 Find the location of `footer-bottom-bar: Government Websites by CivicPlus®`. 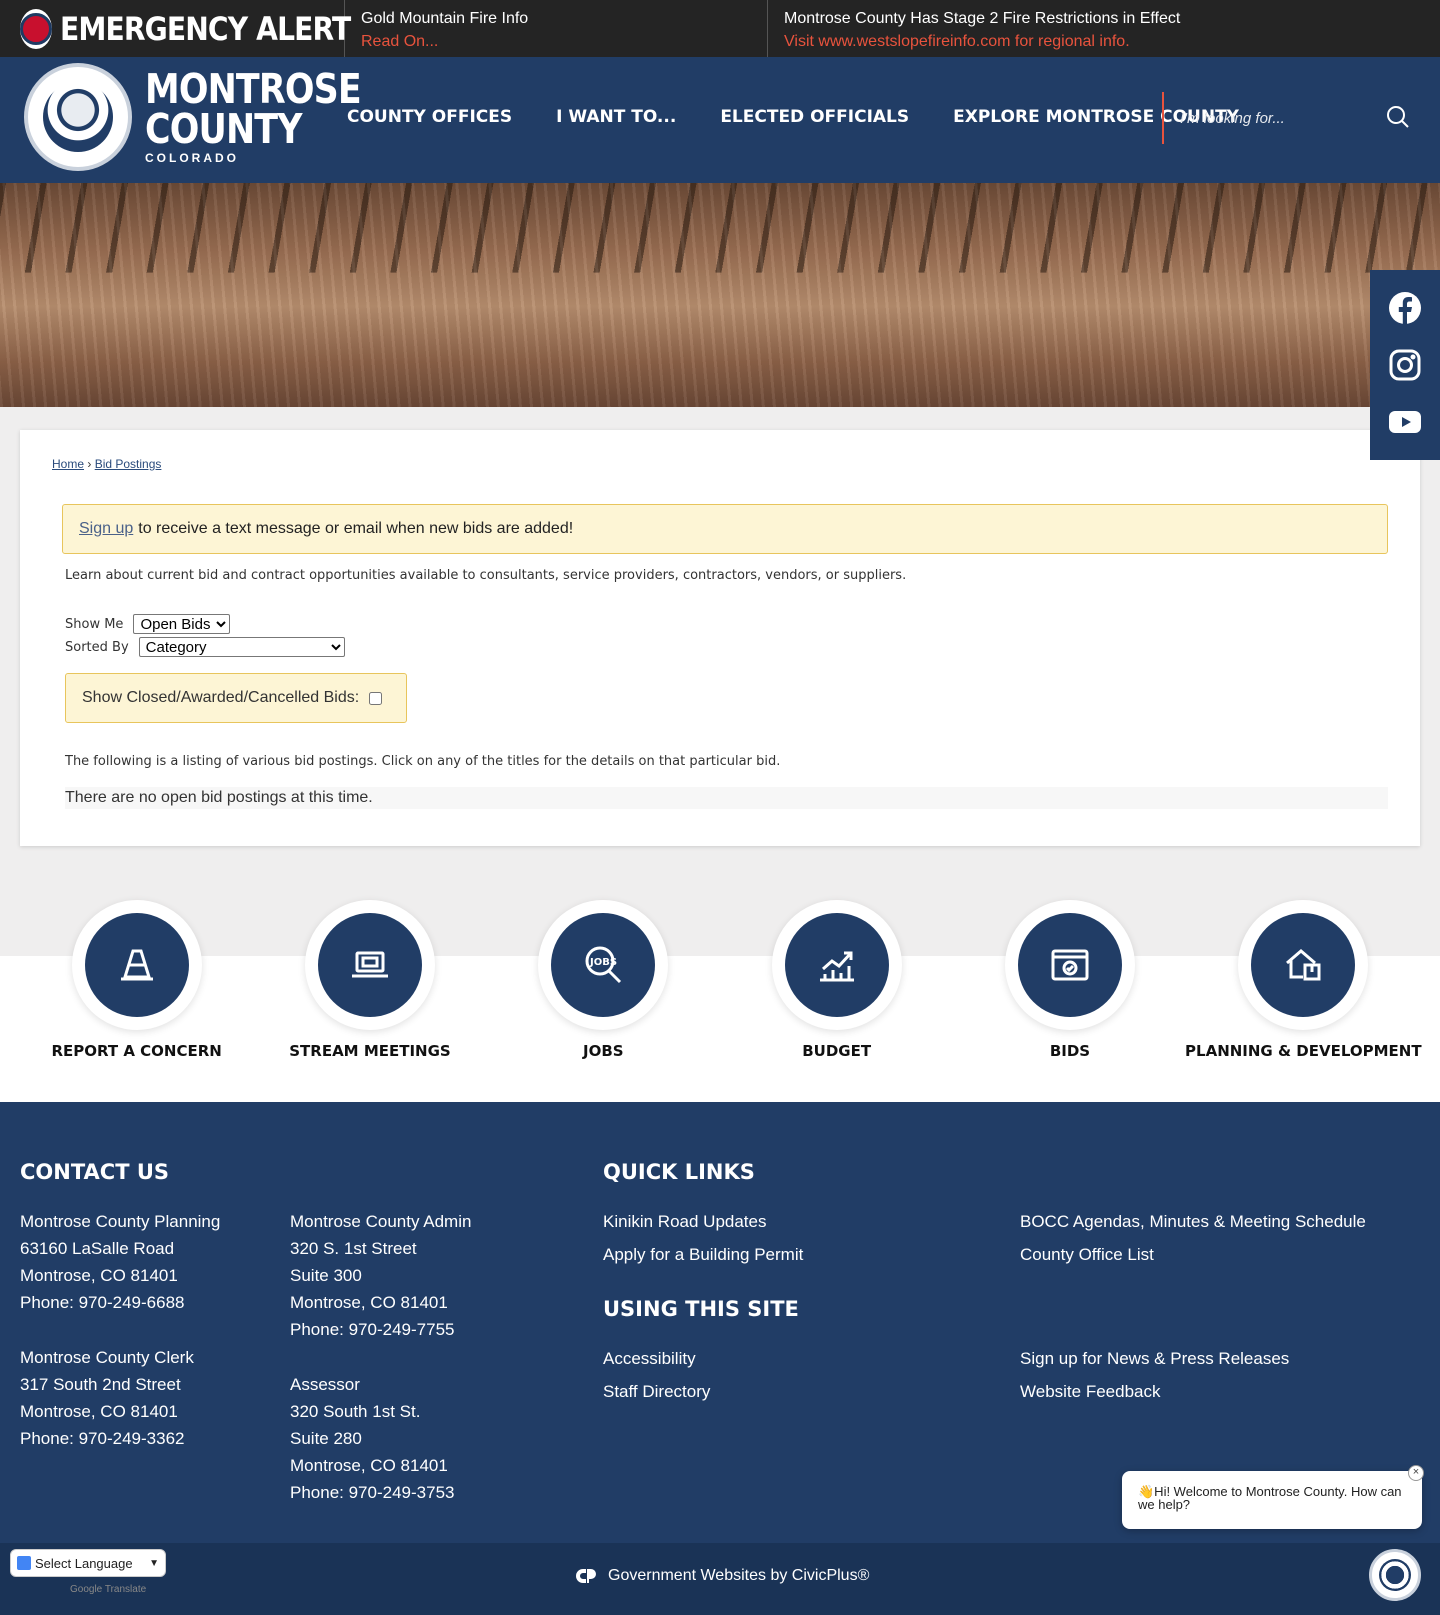

footer-bottom-bar: Government Websites by CivicPlus® is located at coordinates (720, 1579).